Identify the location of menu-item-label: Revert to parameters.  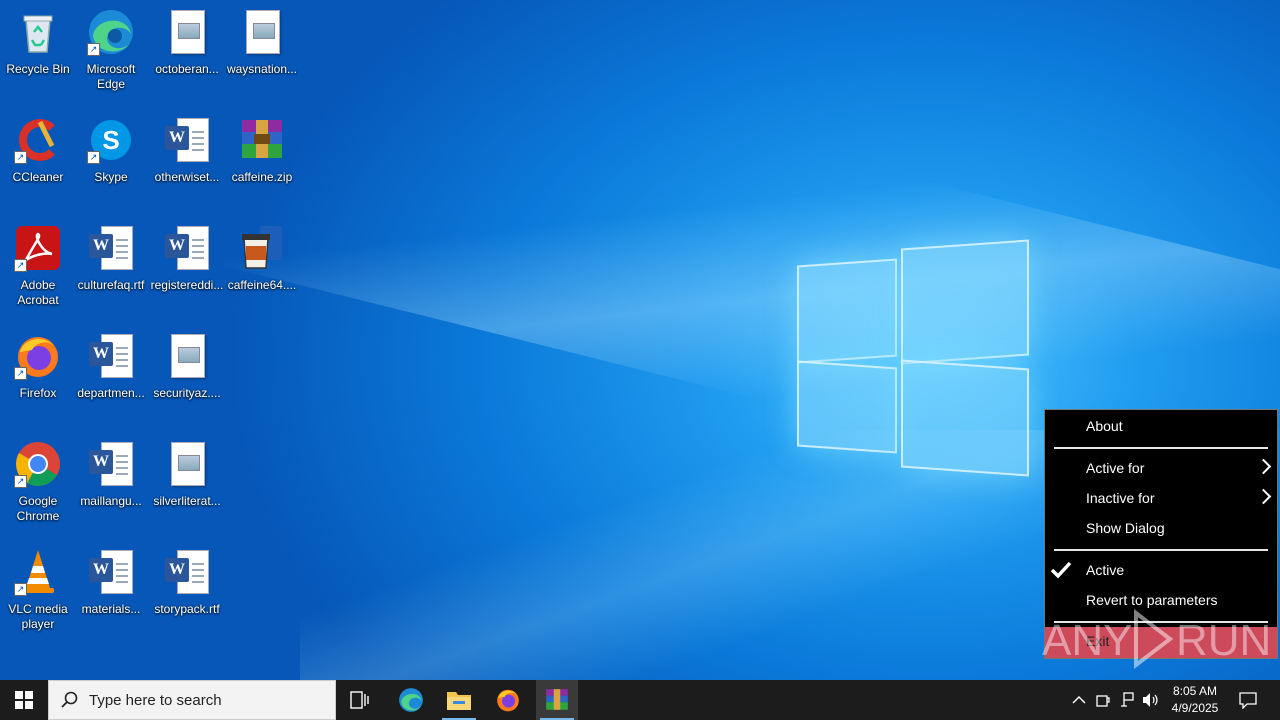
(1152, 600).